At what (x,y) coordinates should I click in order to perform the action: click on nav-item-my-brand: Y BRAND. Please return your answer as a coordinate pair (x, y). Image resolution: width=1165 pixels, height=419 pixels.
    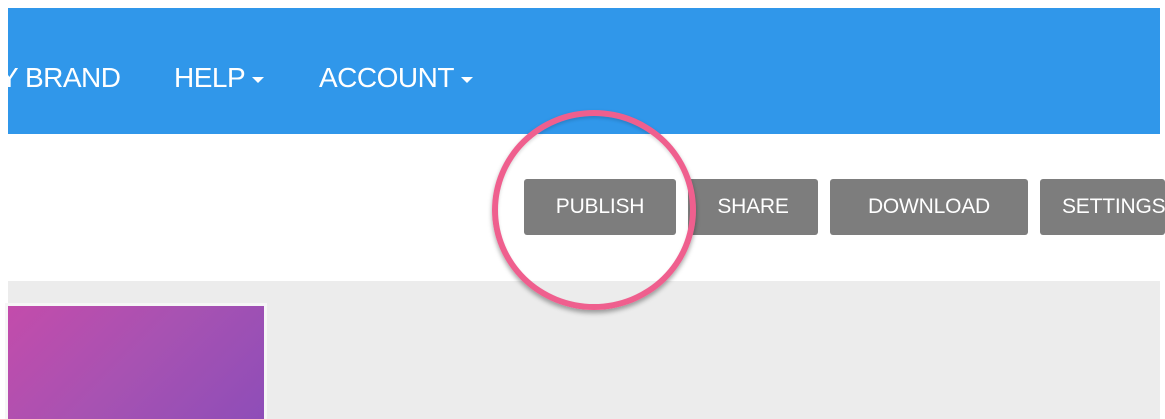
    Looking at the image, I should click on (60, 78).